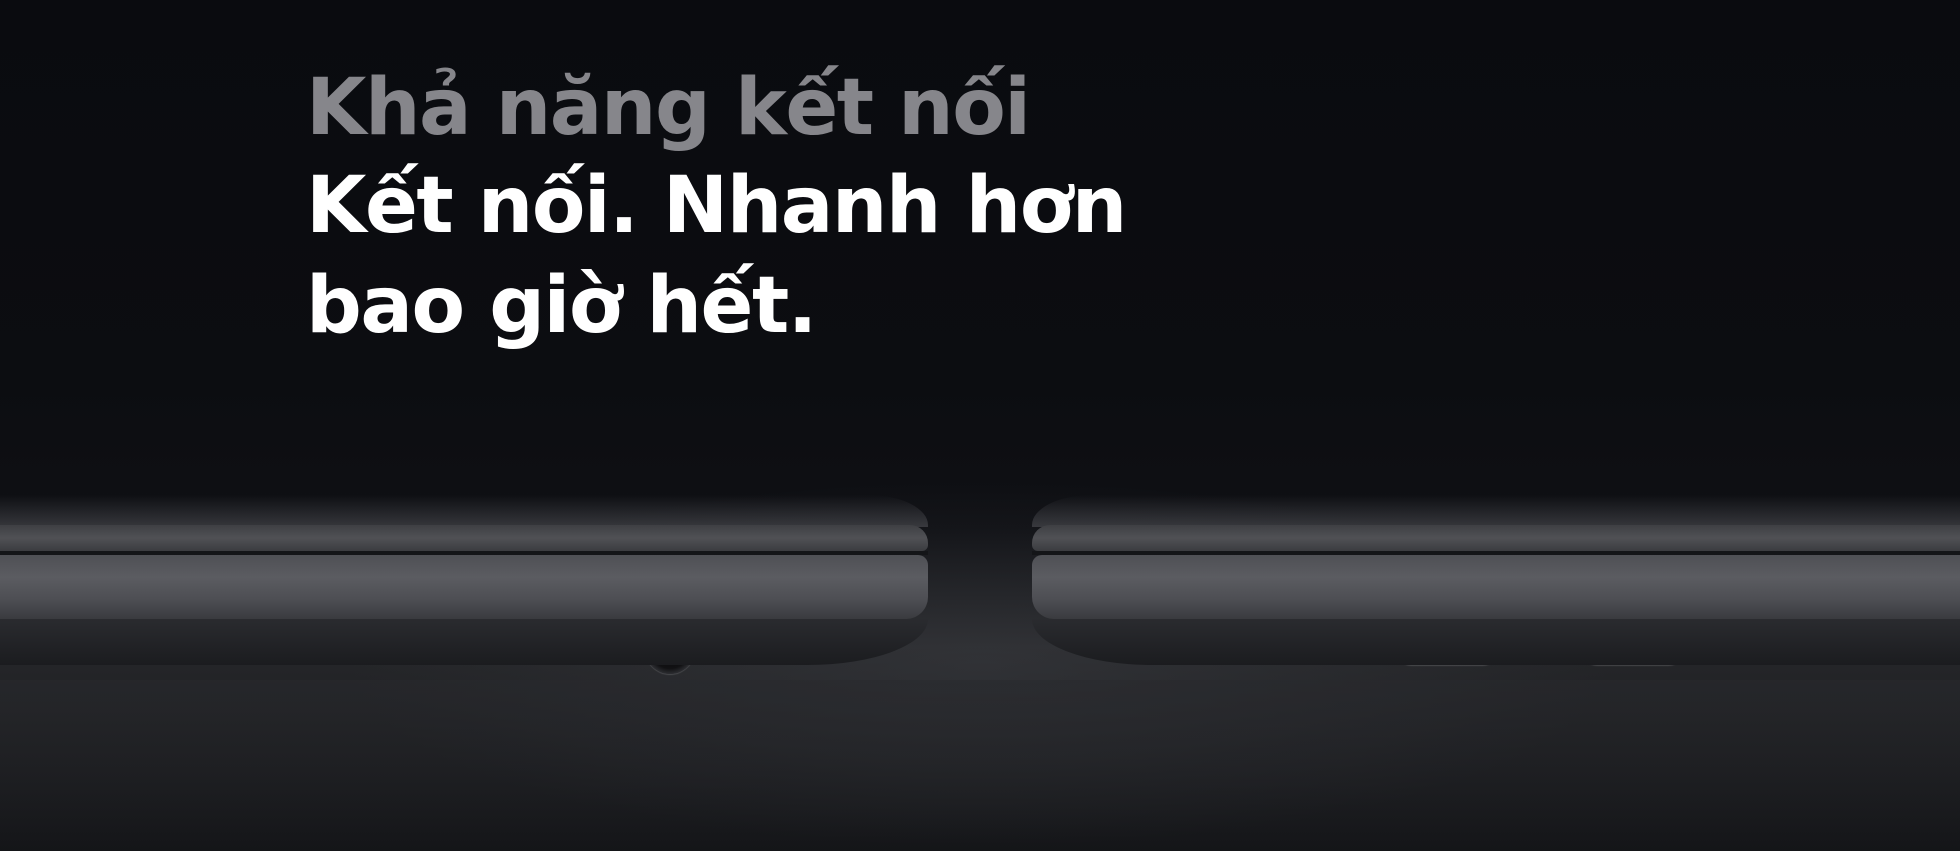 The width and height of the screenshot is (1960, 851). I want to click on laptop-left-bottom, so click(464, 642).